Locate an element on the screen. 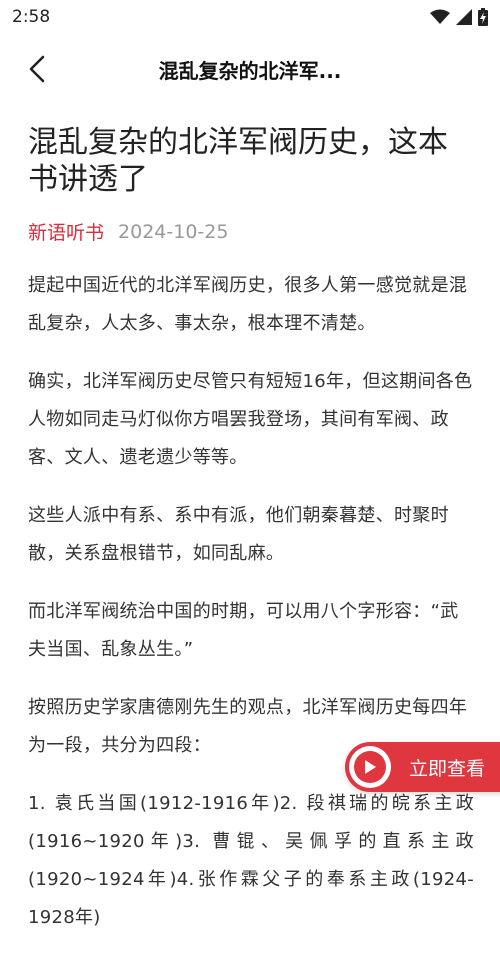 The width and height of the screenshot is (500, 957). article-date: 2024-10-25 is located at coordinates (173, 231).